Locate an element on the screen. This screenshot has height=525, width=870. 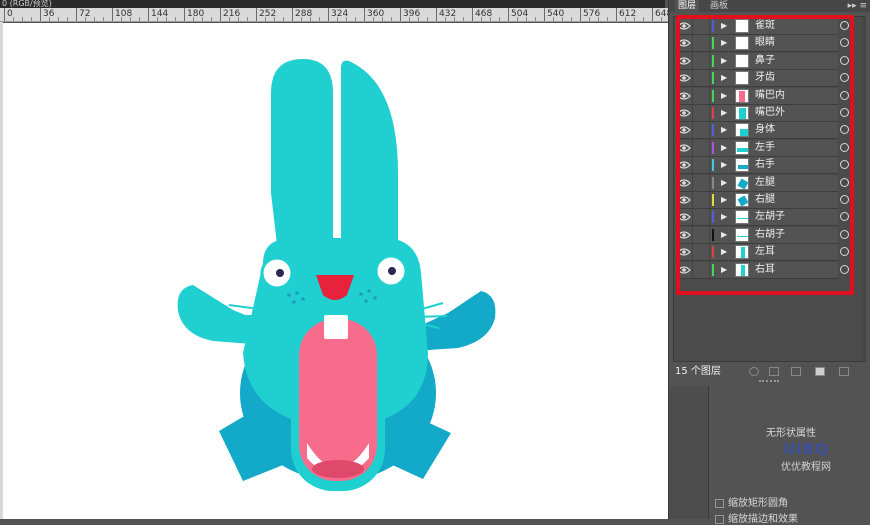
layer-name: 嘴巴内 is located at coordinates (770, 96).